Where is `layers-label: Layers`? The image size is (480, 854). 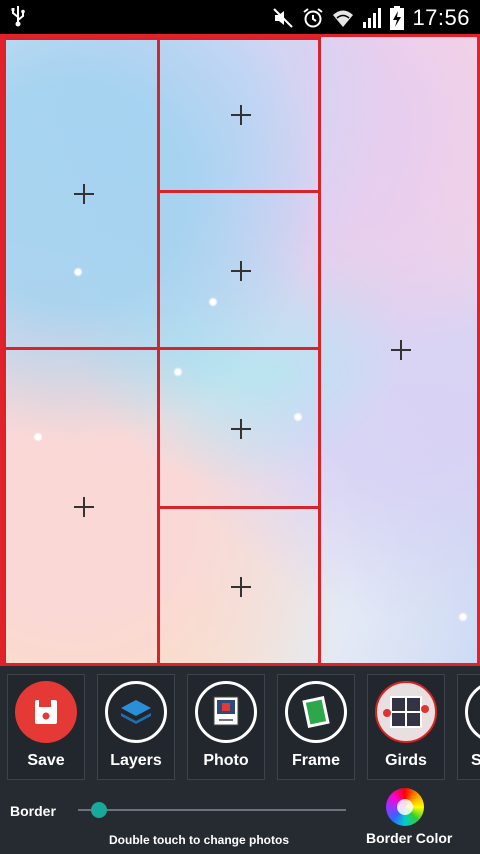 layers-label: Layers is located at coordinates (136, 760).